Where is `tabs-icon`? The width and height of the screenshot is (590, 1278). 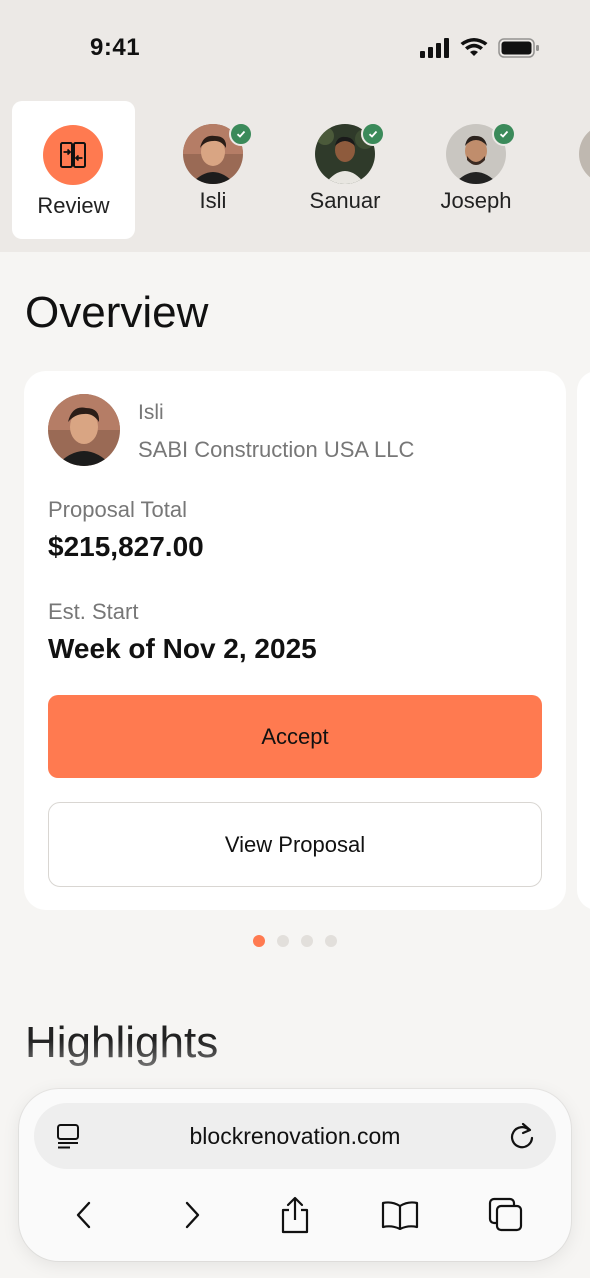
tabs-icon is located at coordinates (505, 1214).